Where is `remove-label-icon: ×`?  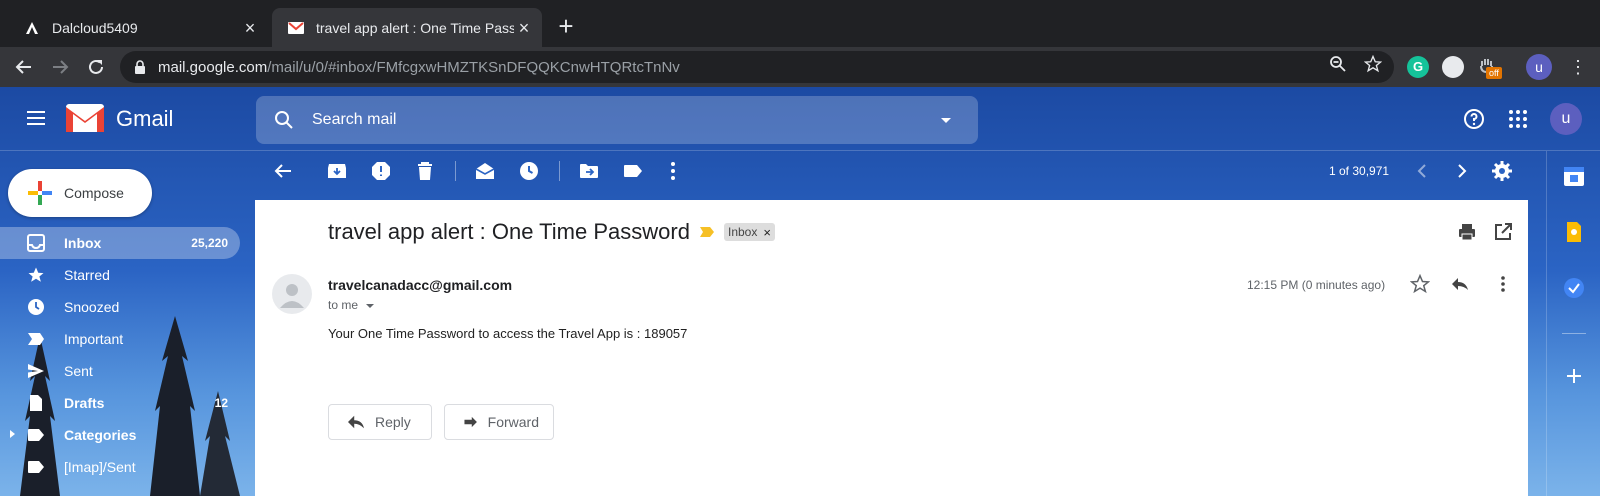 remove-label-icon: × is located at coordinates (767, 232).